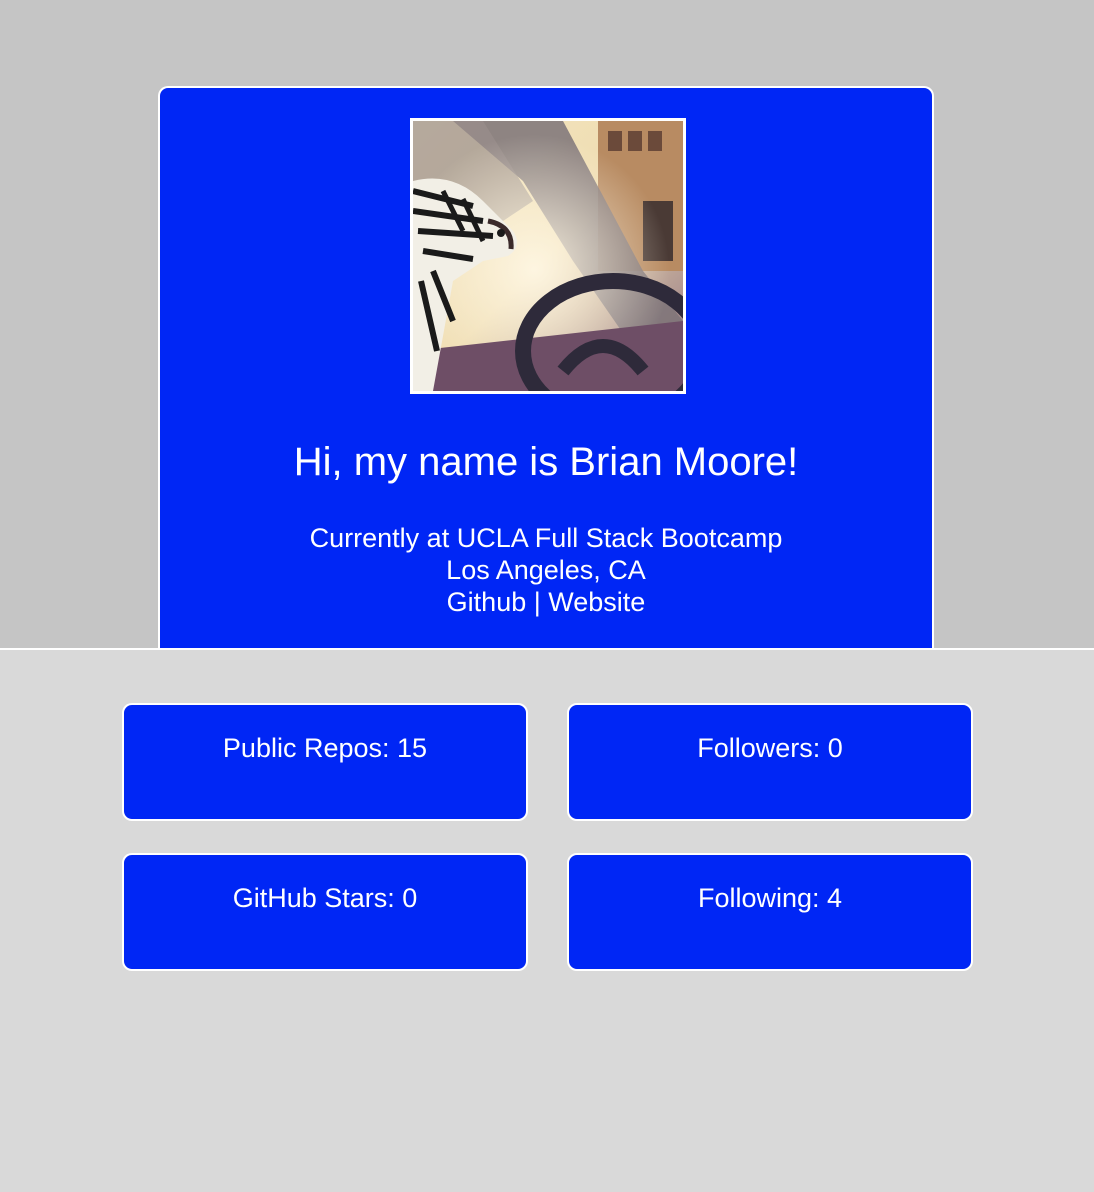 Image resolution: width=1094 pixels, height=1192 pixels. What do you see at coordinates (317, 898) in the screenshot?
I see `github-stars-label: GitHub Stars:` at bounding box center [317, 898].